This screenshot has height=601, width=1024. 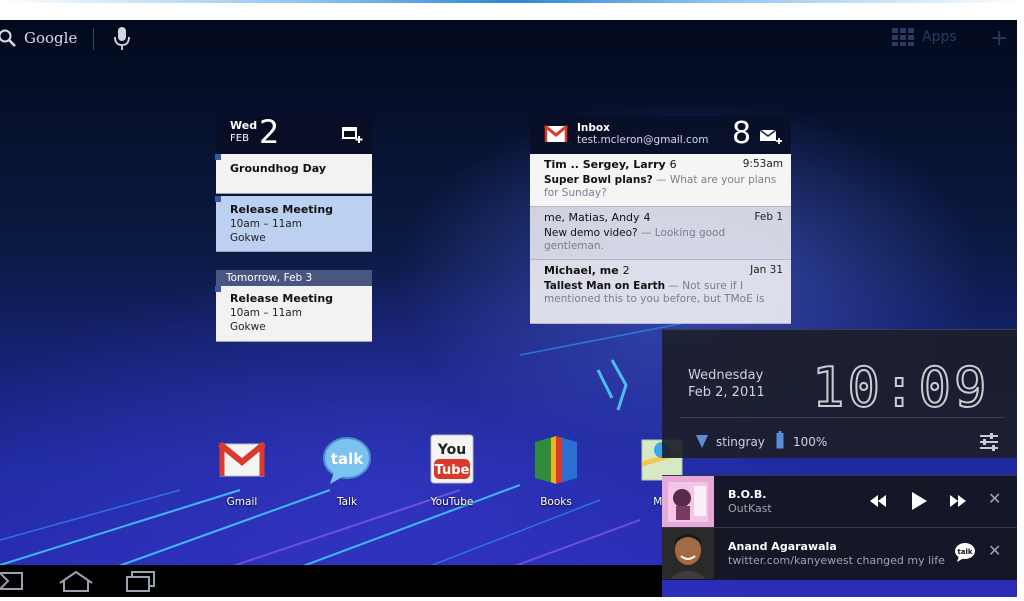 I want to click on track-title: B.O.B., so click(x=747, y=494).